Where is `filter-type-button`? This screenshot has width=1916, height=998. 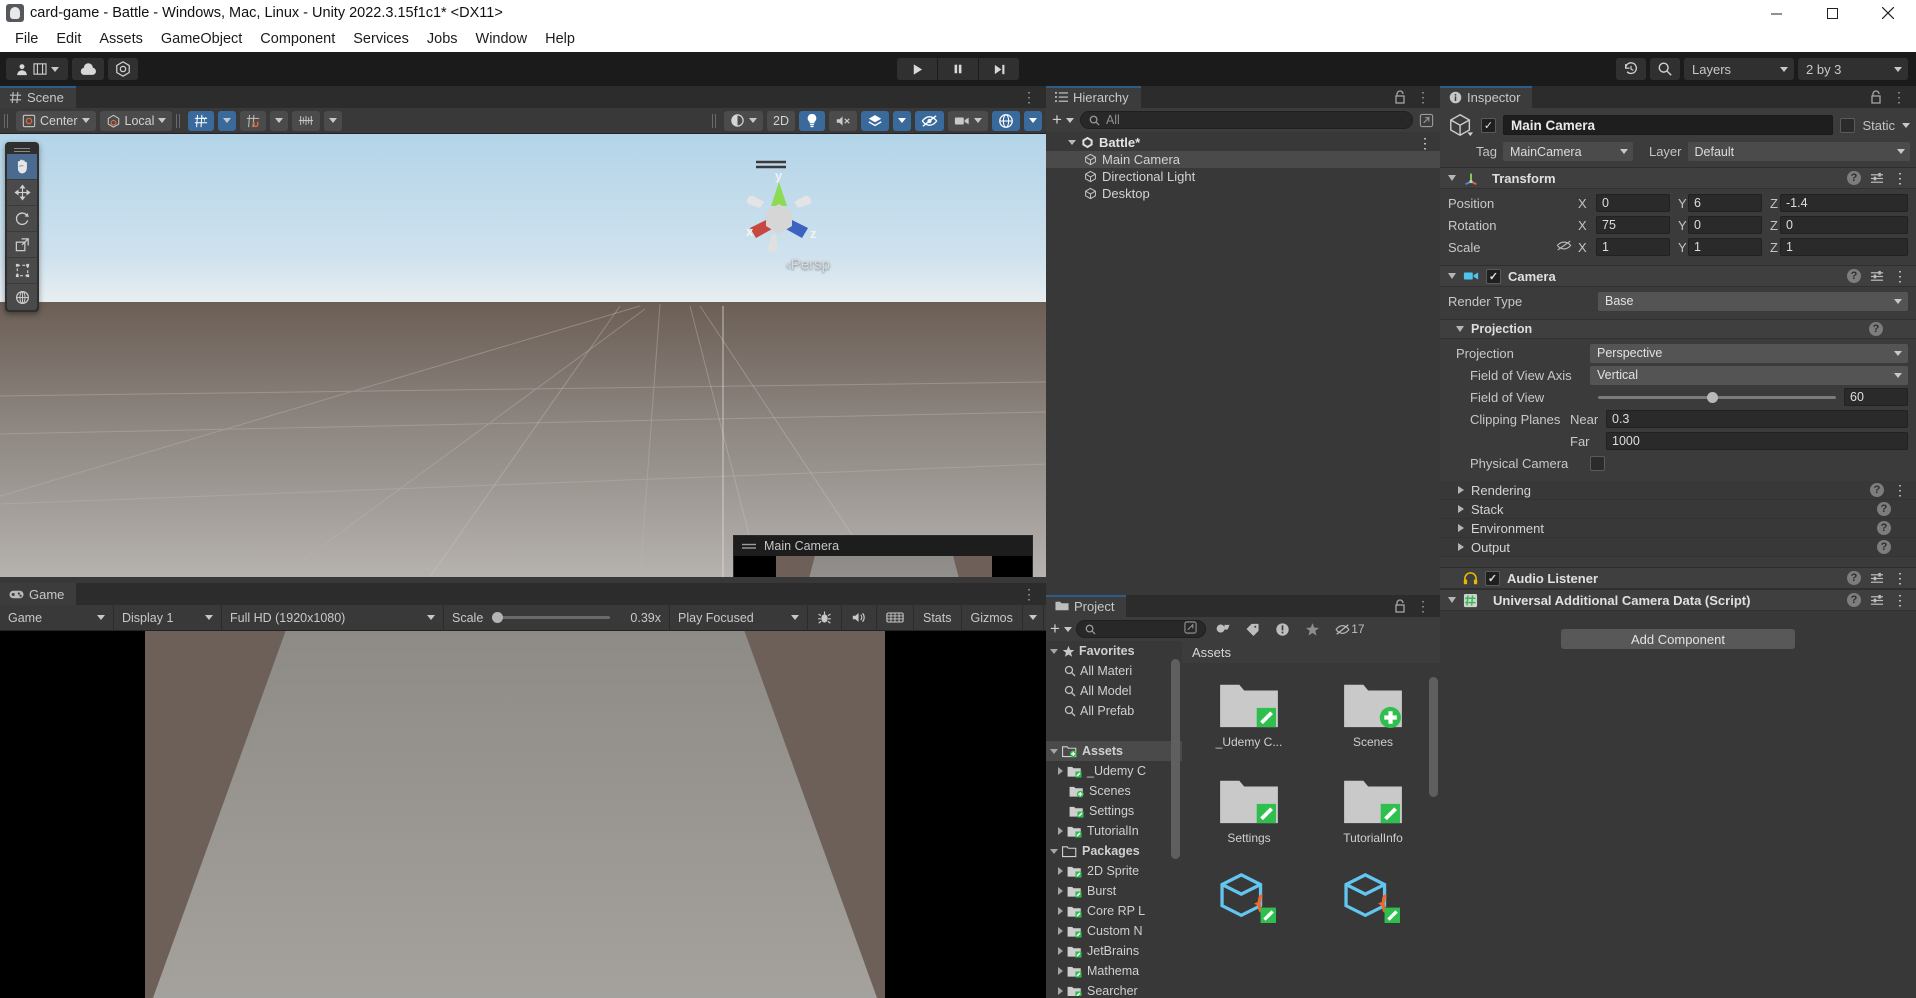 filter-type-button is located at coordinates (1223, 629).